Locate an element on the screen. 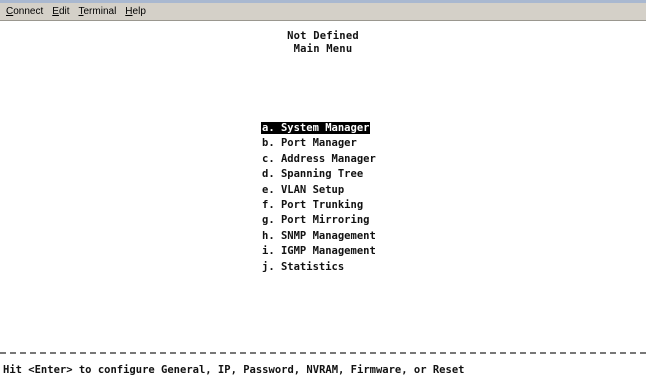 The width and height of the screenshot is (646, 379). menu-option-port-mirroring: g. Port Mirroring is located at coordinates (319, 220).